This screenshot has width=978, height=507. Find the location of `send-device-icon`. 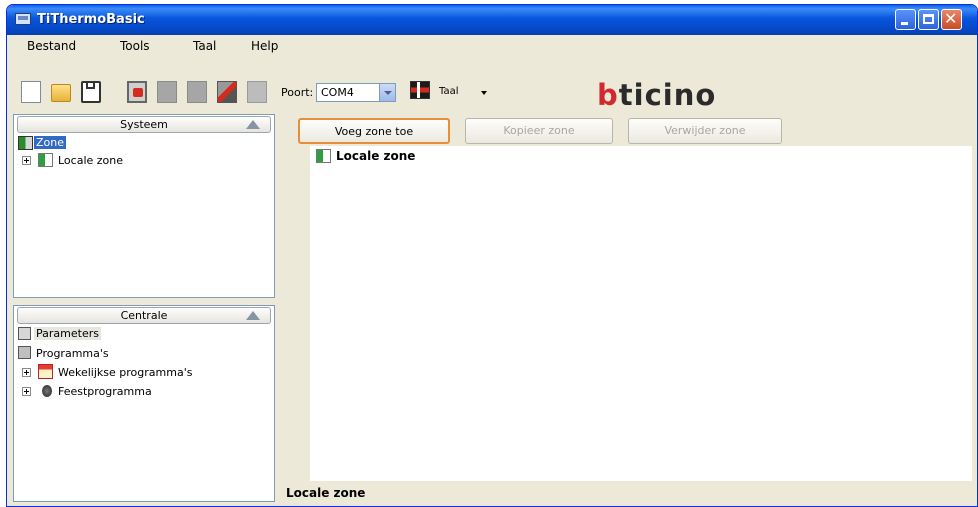

send-device-icon is located at coordinates (227, 92).